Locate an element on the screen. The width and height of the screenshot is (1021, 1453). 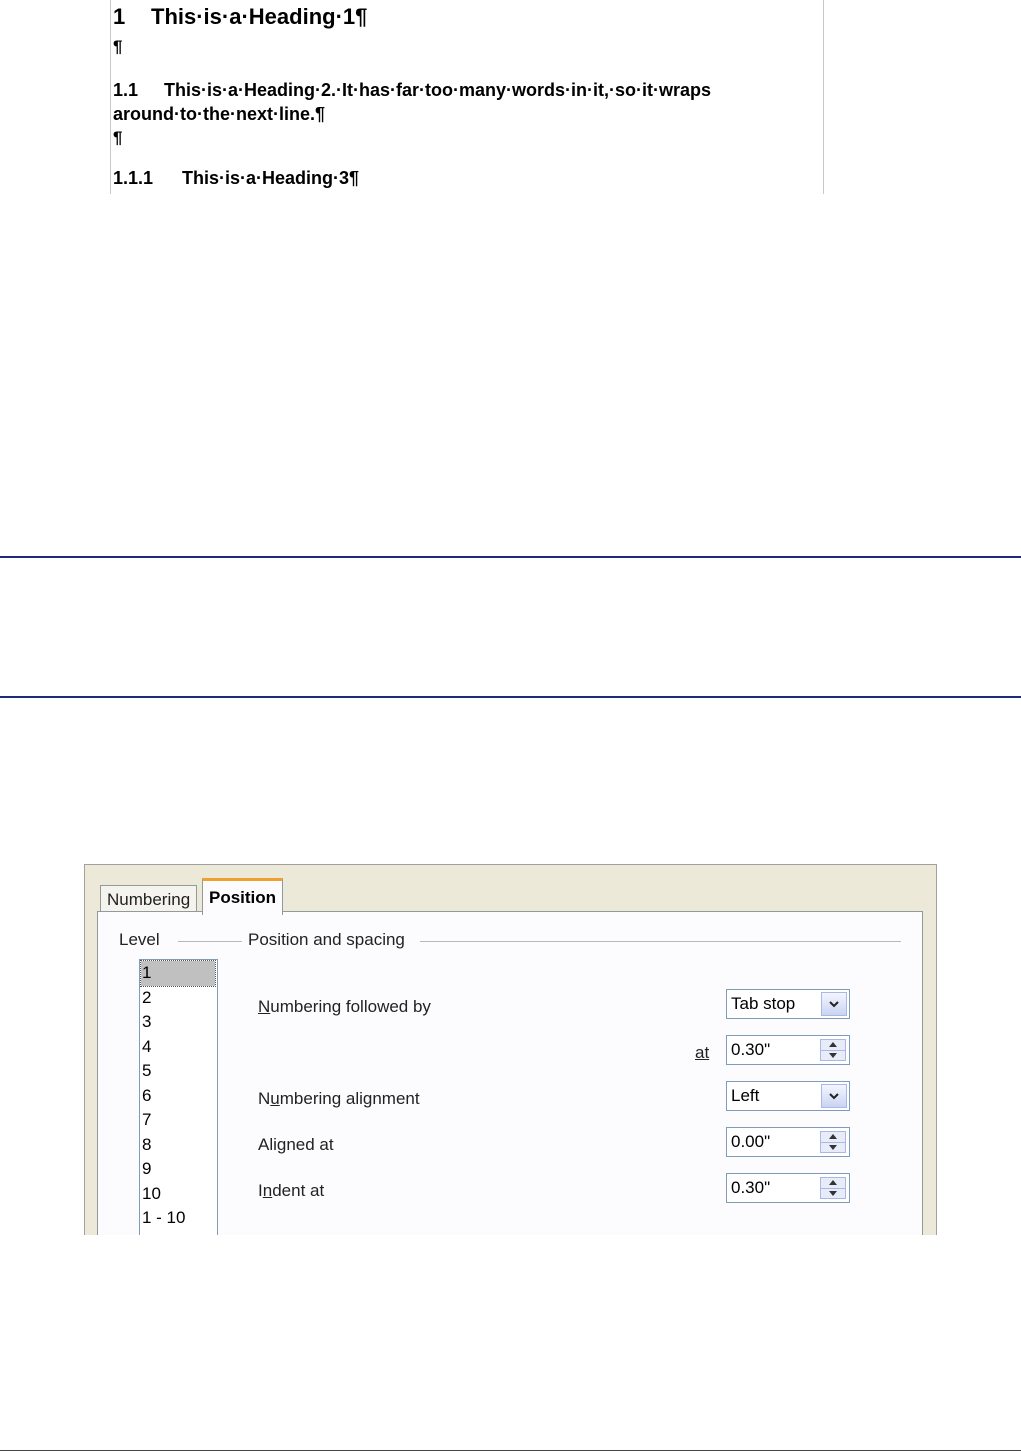
level-list-item: 10 is located at coordinates (178, 1194).